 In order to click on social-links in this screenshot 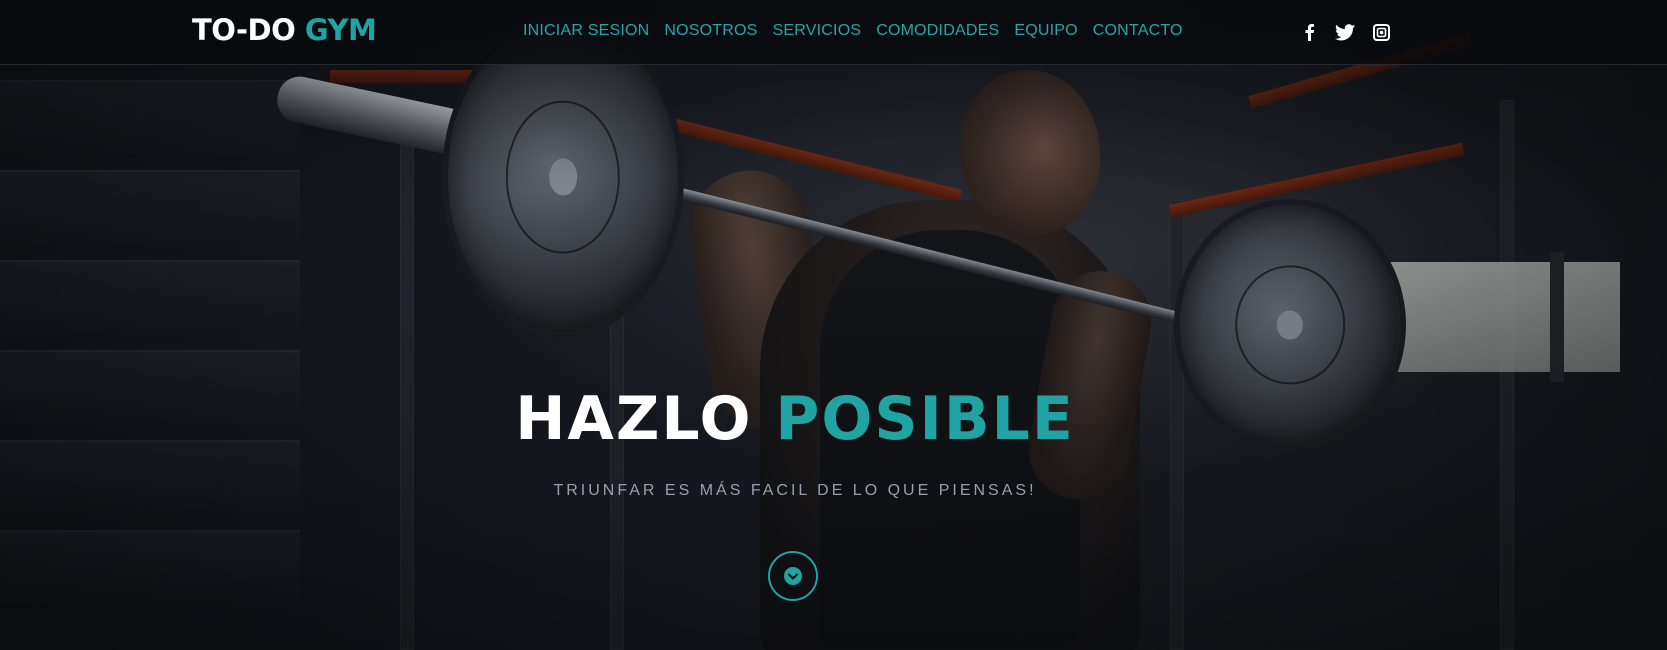, I will do `click(1345, 32)`.